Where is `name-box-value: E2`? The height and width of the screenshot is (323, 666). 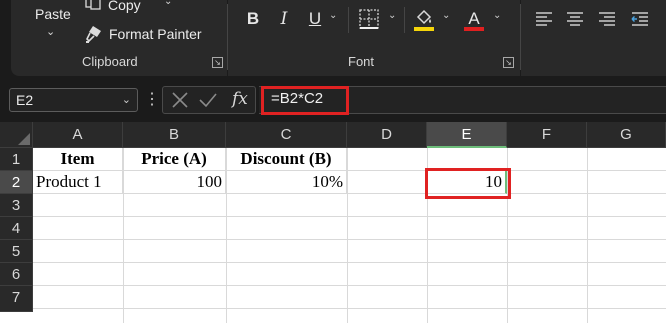 name-box-value: E2 is located at coordinates (25, 100).